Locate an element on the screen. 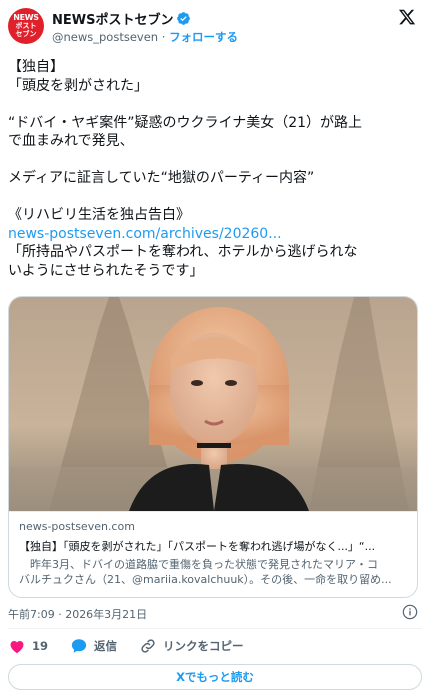 This screenshot has height=693, width=432. card-desc-line: 昨年3月、ドバイの道路脇で重傷を負った状態で発見されたマリア・コ is located at coordinates (198, 564).